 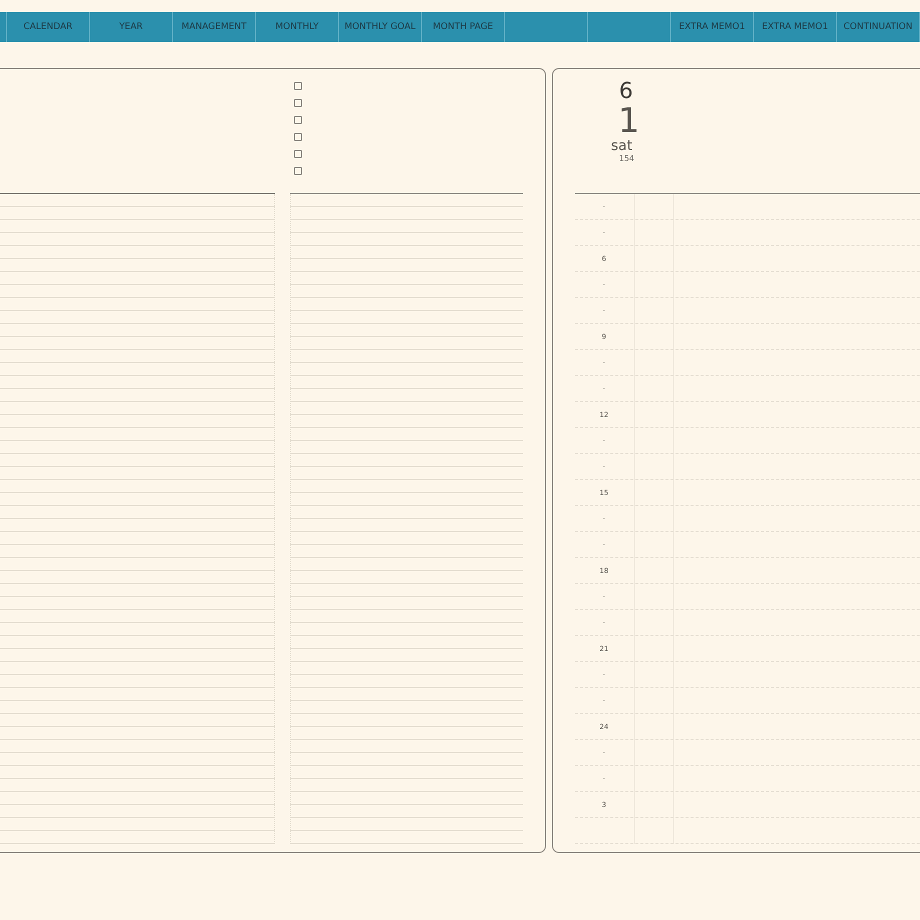 I want to click on month-number: 6, so click(x=626, y=91).